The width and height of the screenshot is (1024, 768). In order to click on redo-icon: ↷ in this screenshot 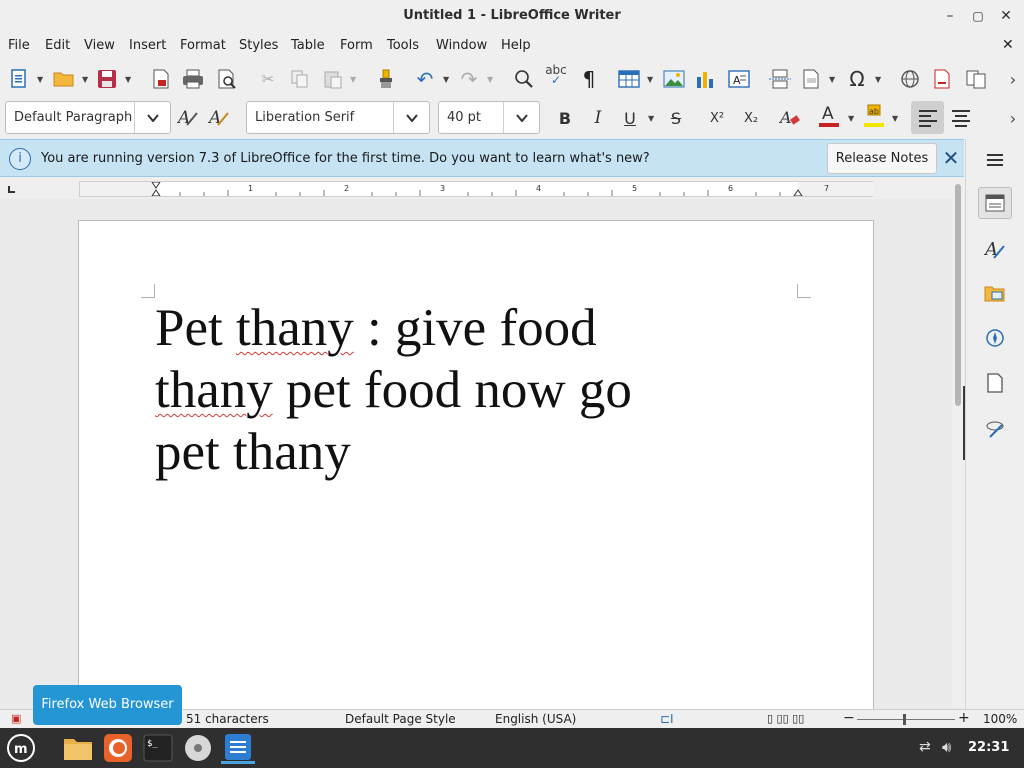, I will do `click(469, 79)`.